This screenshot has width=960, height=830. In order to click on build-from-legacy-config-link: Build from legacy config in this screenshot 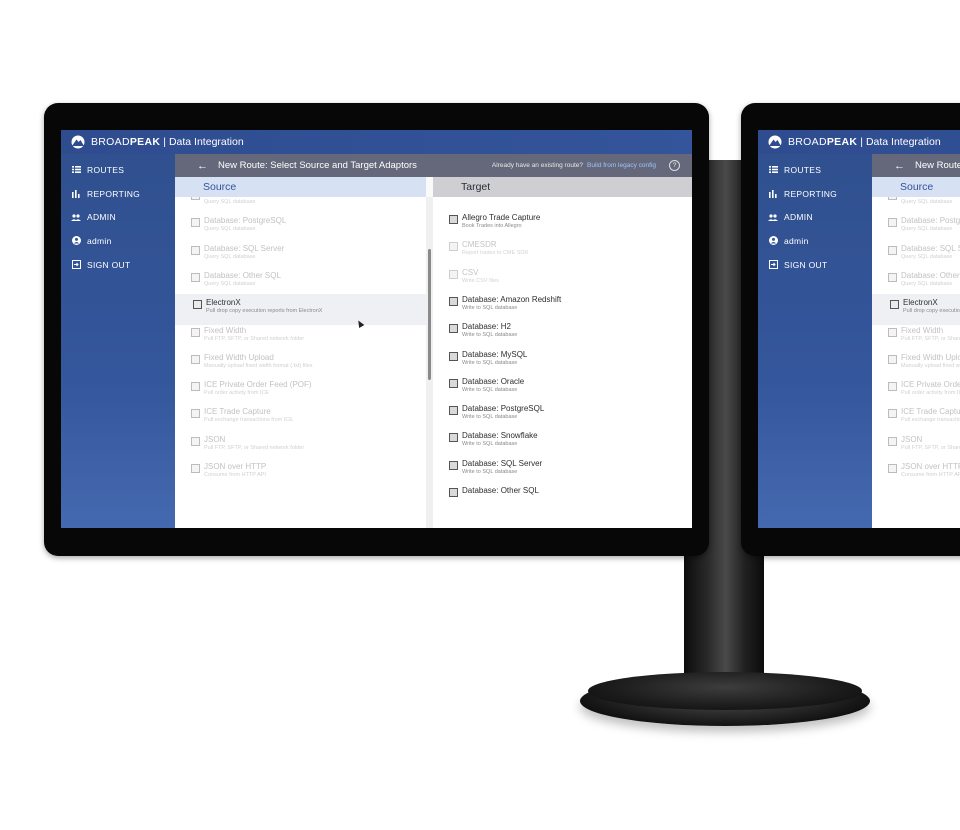, I will do `click(621, 165)`.